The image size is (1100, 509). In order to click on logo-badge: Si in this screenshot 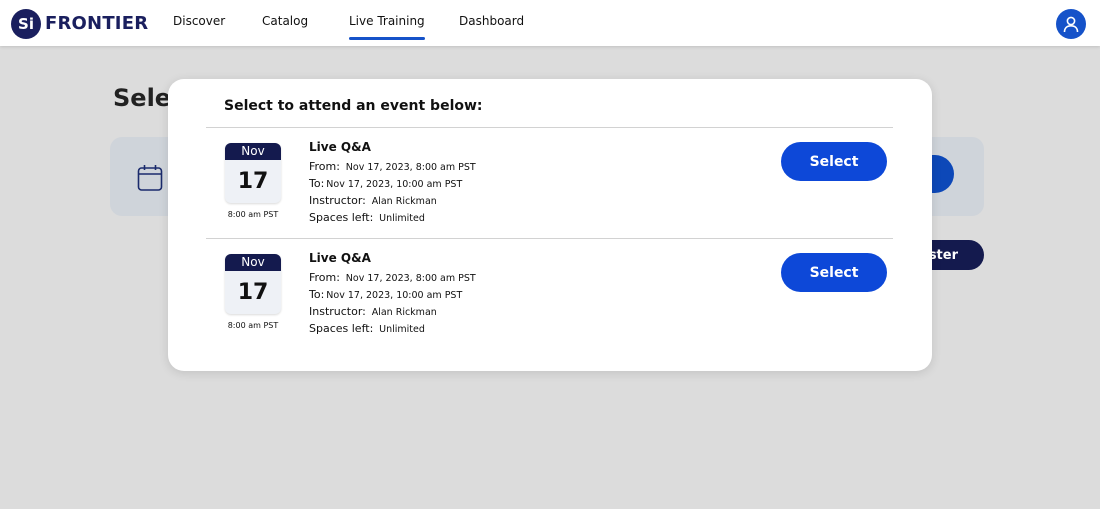, I will do `click(26, 23)`.